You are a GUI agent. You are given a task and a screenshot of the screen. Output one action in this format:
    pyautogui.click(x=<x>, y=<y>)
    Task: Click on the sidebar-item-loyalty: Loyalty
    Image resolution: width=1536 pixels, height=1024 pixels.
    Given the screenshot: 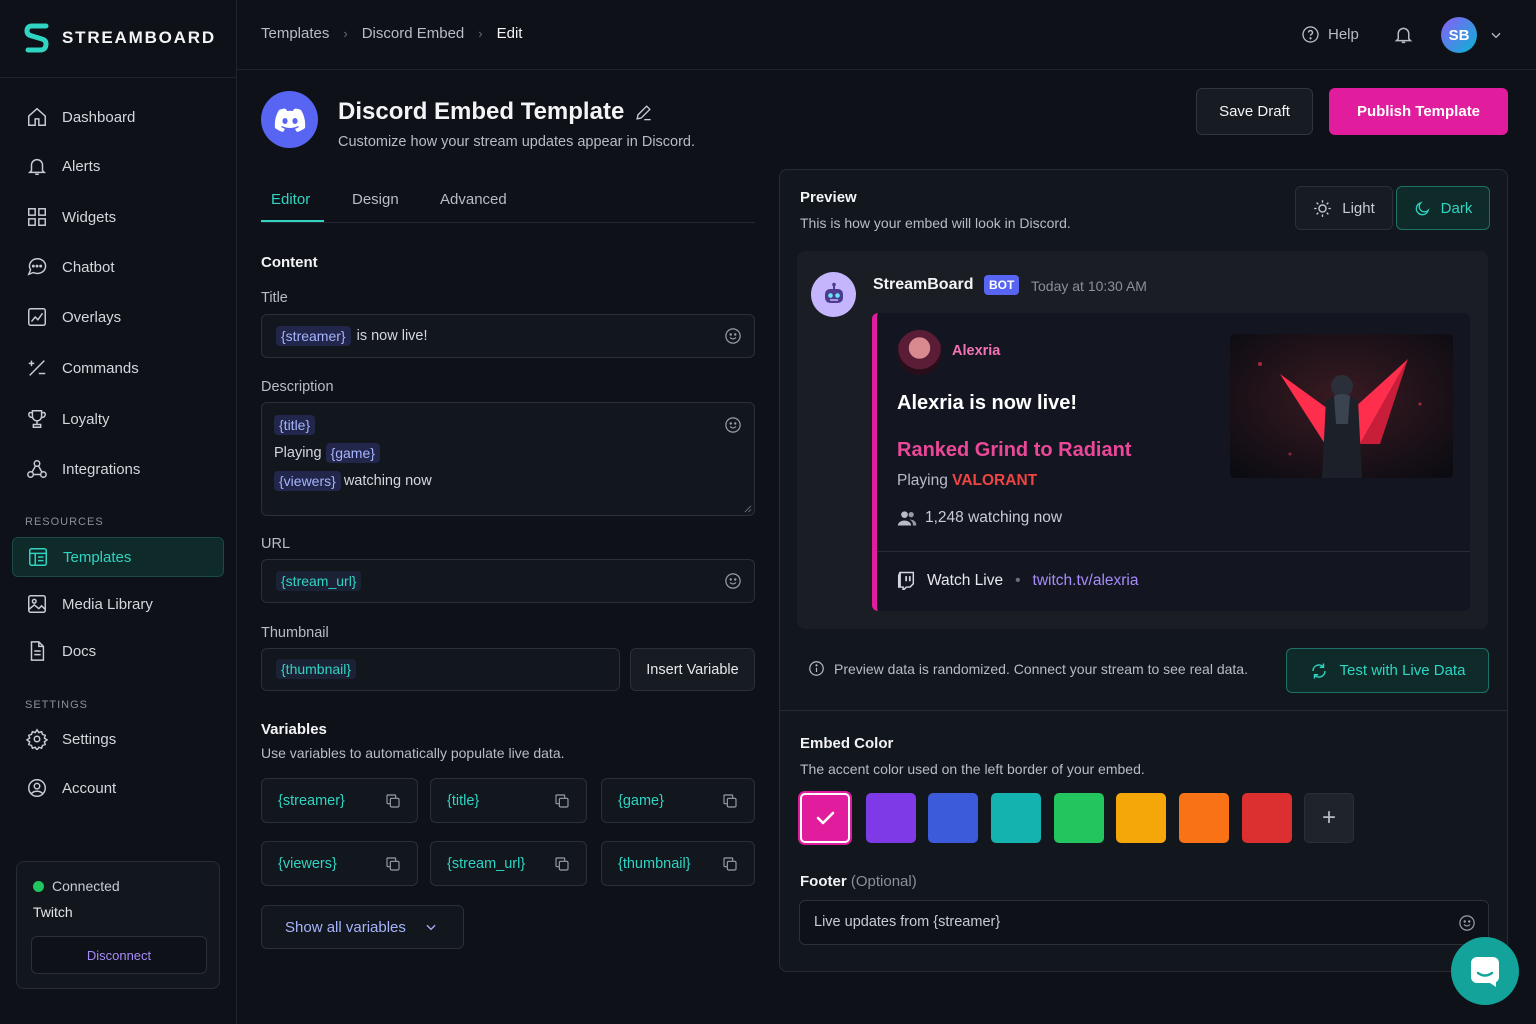 What is the action you would take?
    pyautogui.click(x=118, y=419)
    